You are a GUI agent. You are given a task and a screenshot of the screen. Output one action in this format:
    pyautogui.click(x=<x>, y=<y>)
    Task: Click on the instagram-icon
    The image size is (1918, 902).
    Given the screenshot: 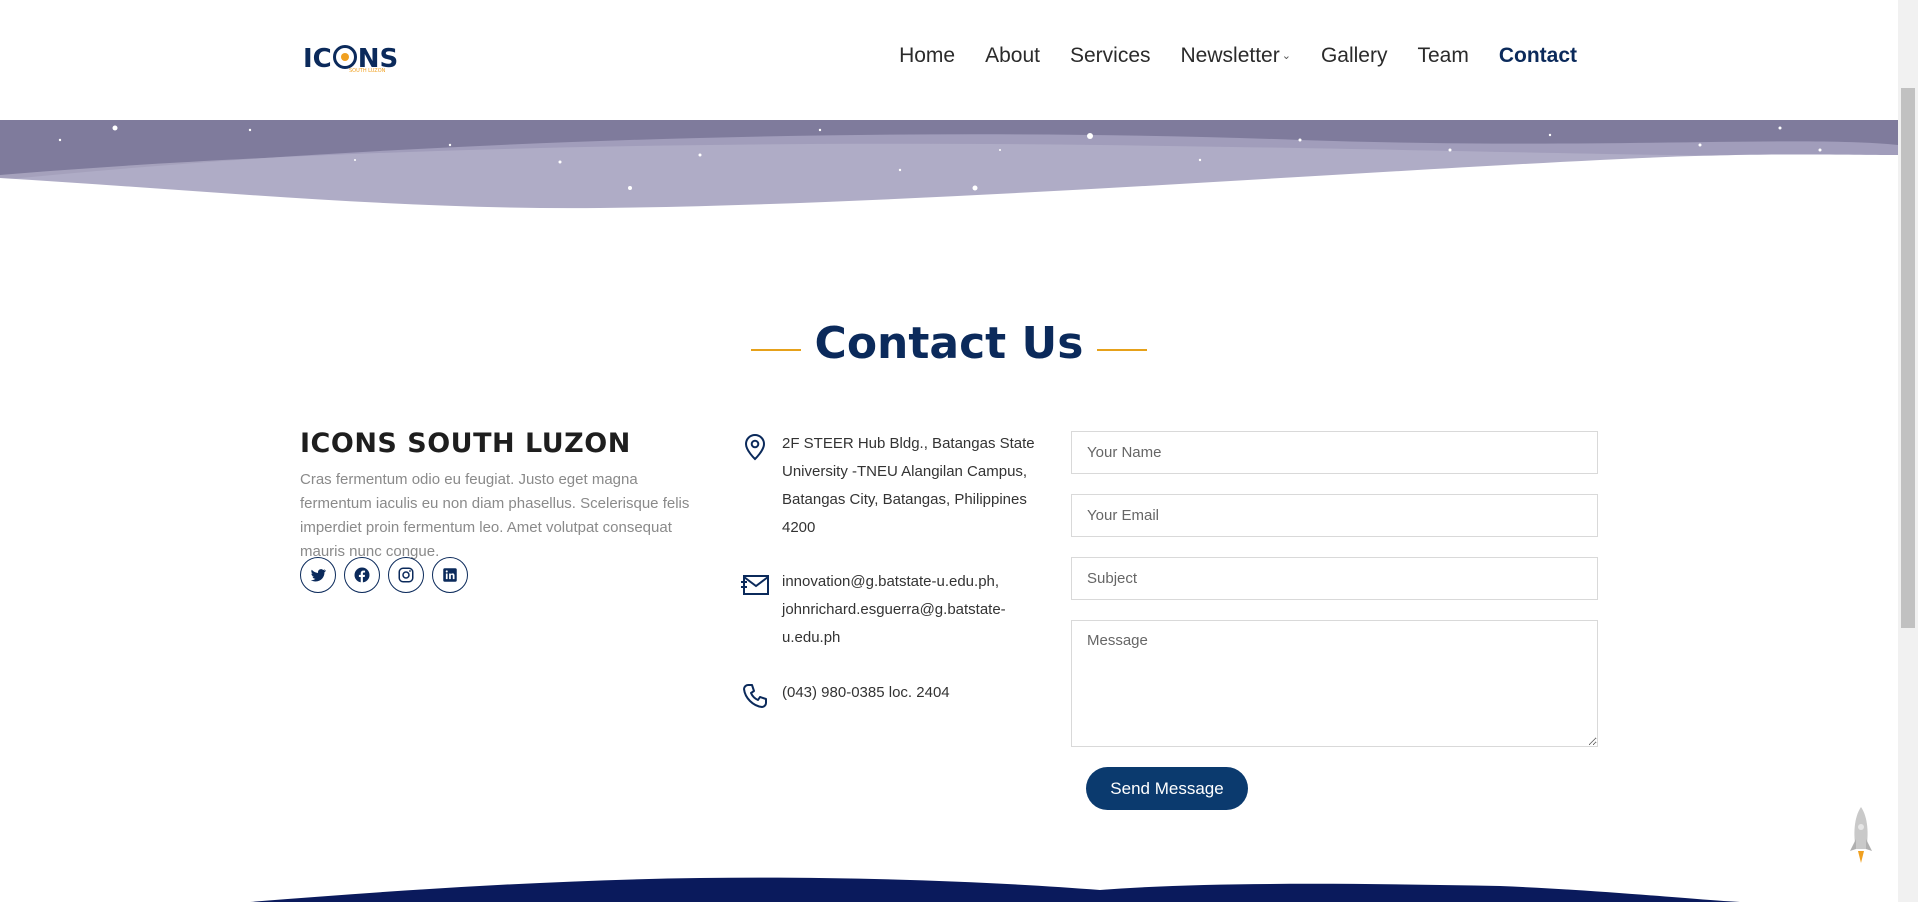 What is the action you would take?
    pyautogui.click(x=406, y=575)
    